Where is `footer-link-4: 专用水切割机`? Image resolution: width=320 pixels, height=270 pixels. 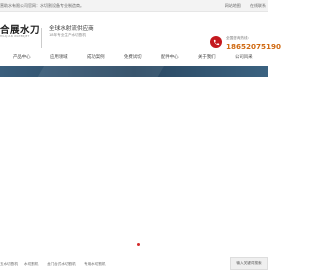 footer-link-4: 专用水切割机 is located at coordinates (95, 264).